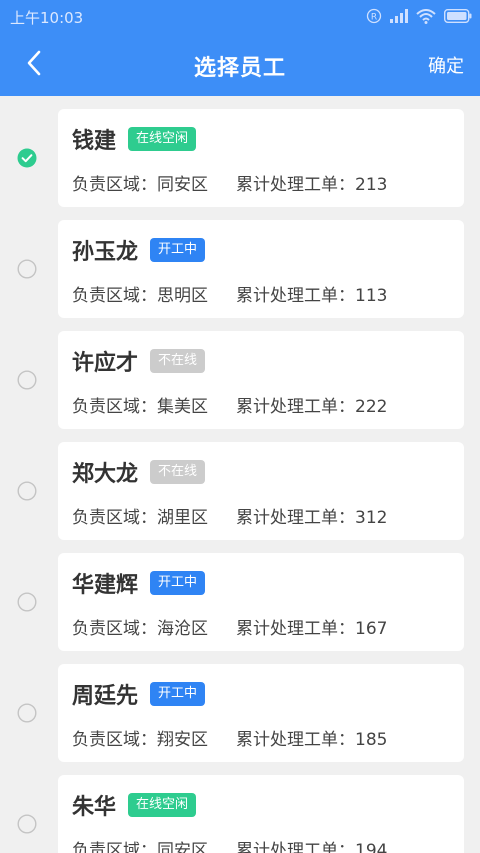  I want to click on orders-value: 213, so click(371, 185).